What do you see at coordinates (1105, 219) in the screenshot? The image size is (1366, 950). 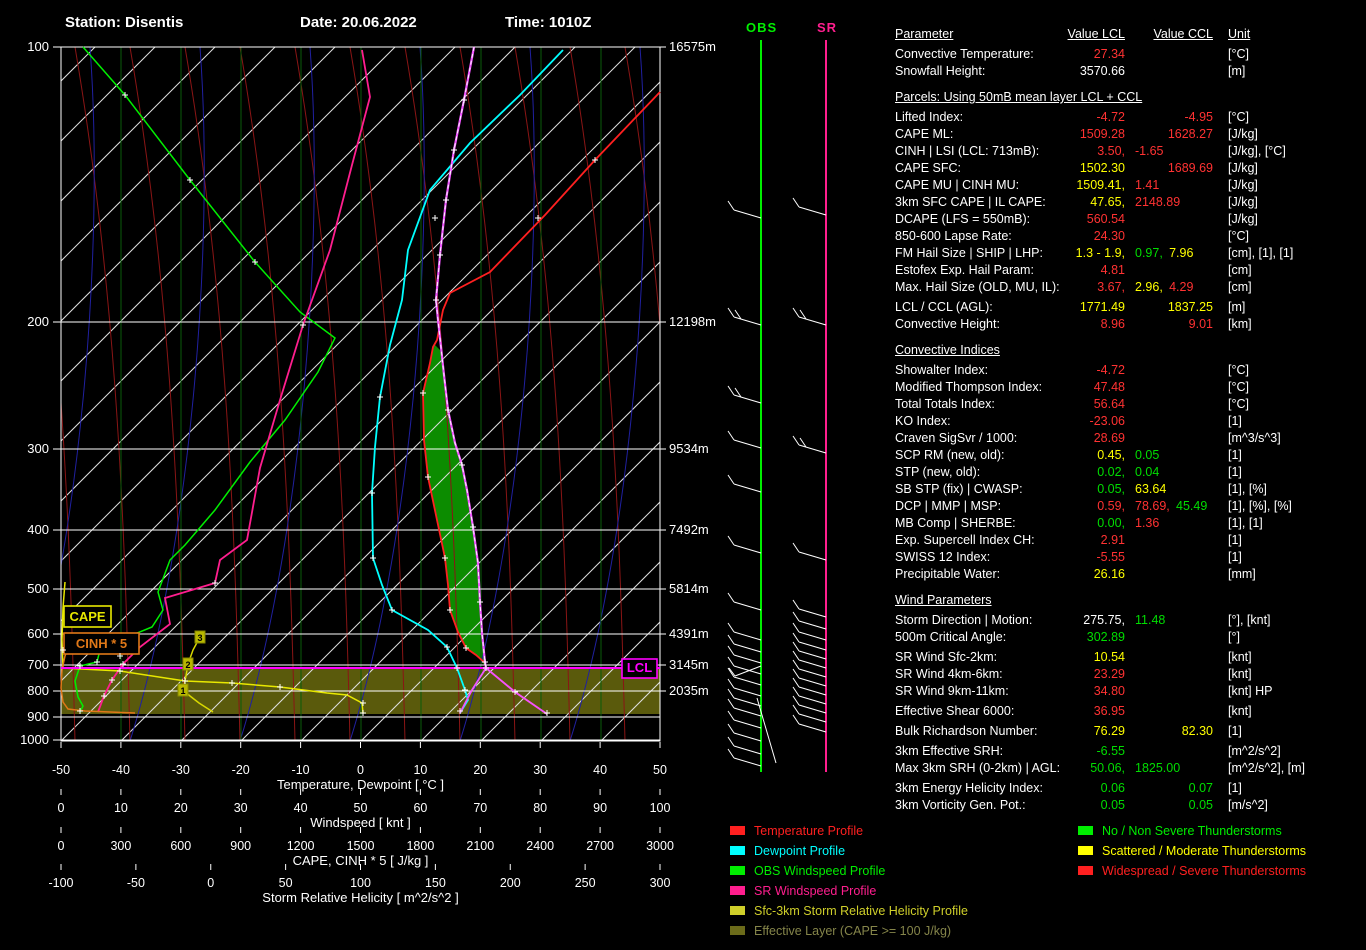 I see `value-lcl: 560.54` at bounding box center [1105, 219].